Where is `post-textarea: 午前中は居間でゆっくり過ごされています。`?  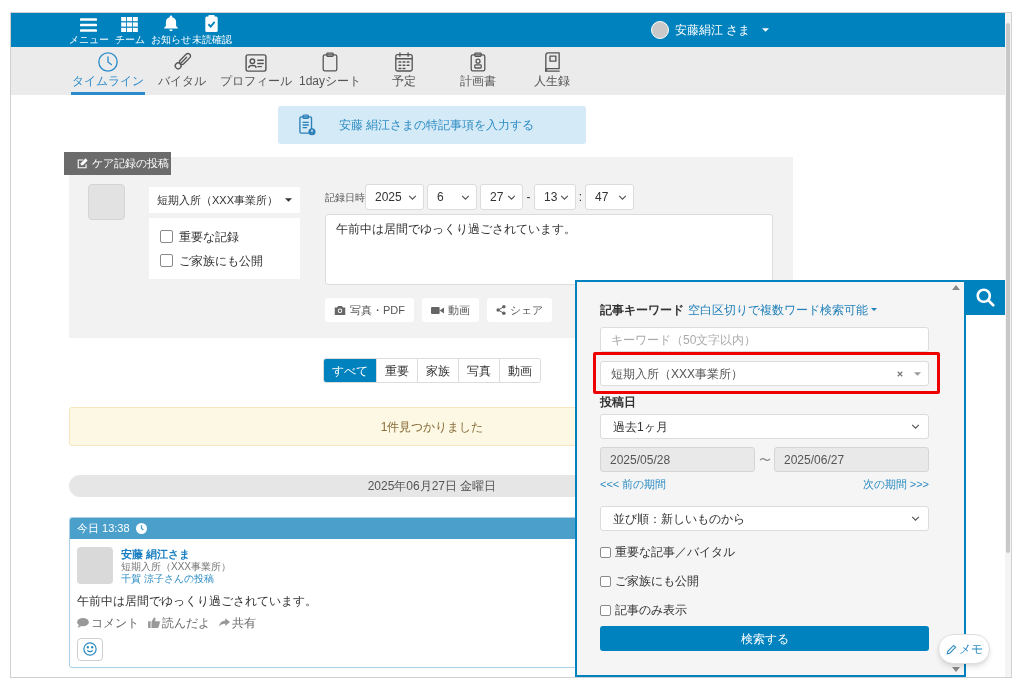
post-textarea: 午前中は居間でゆっくり過ごされています。 is located at coordinates (549, 249).